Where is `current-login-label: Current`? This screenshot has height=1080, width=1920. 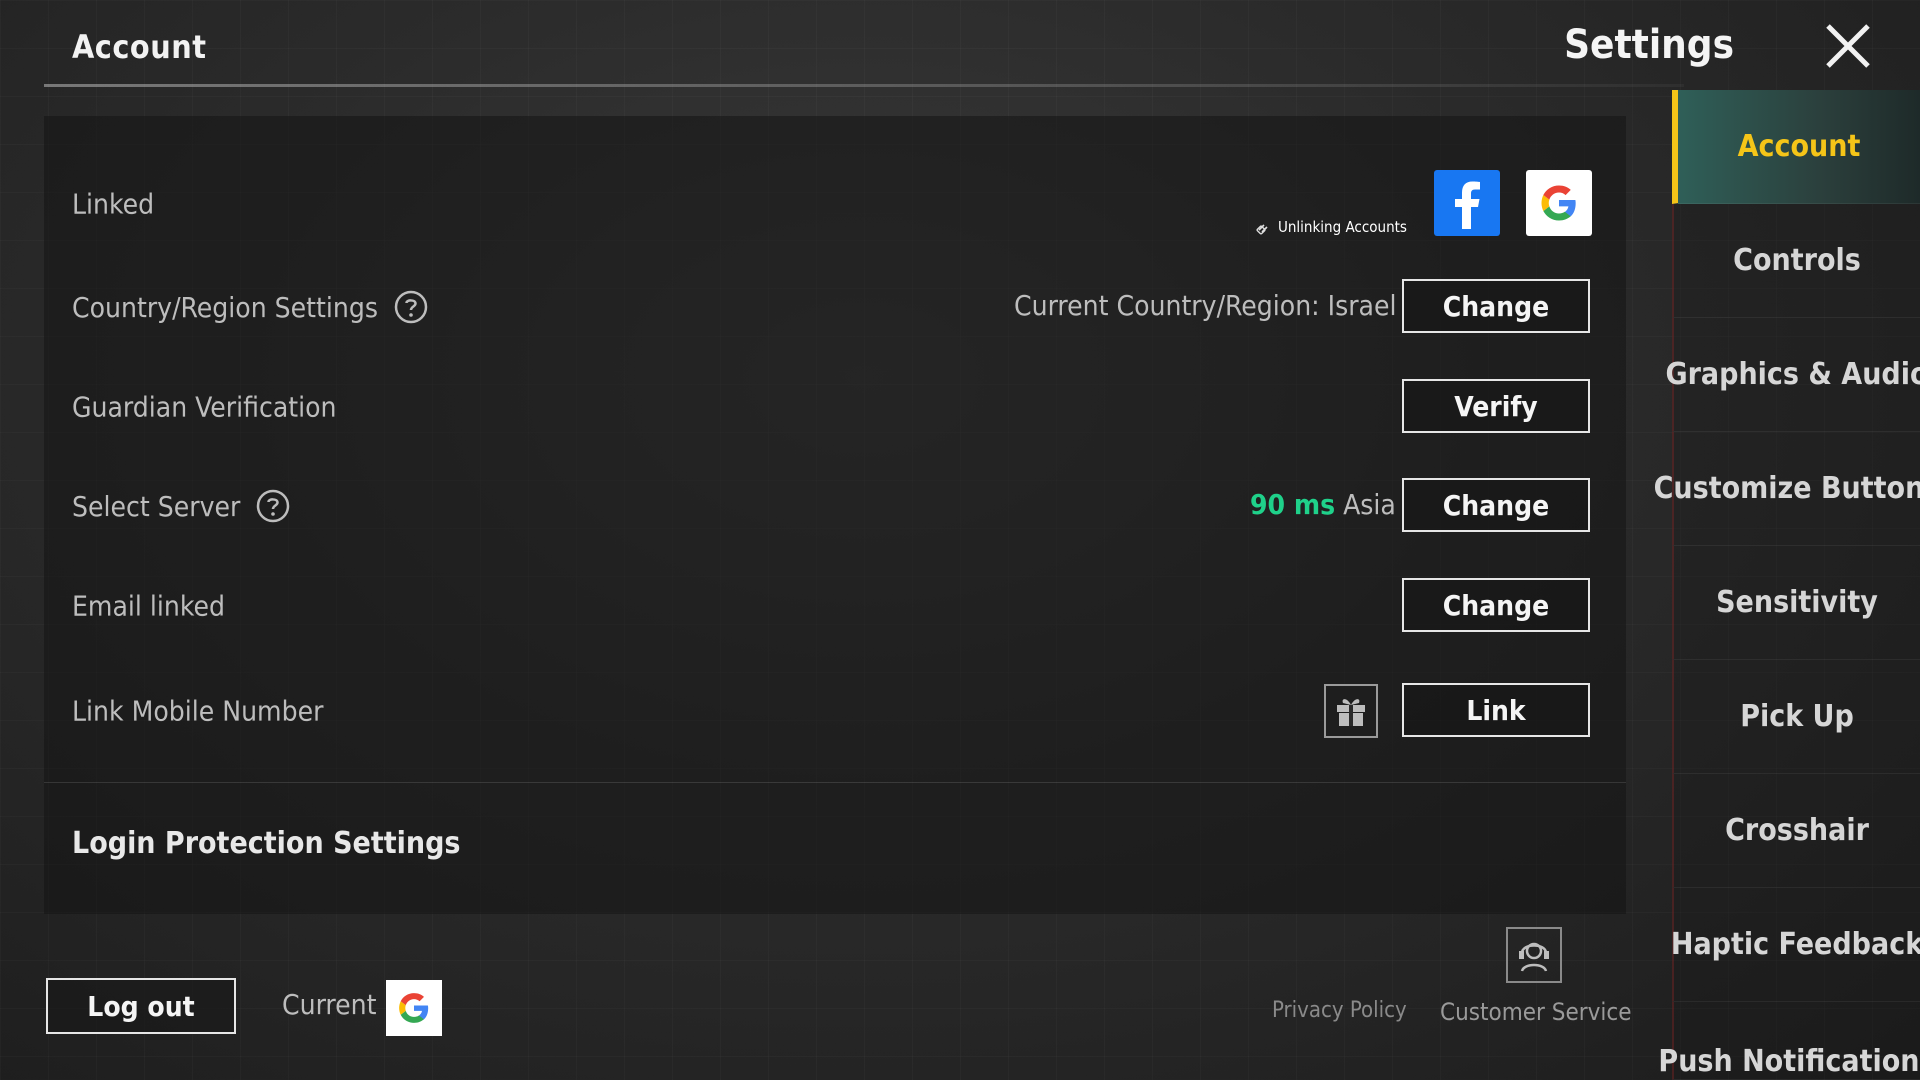
current-login-label: Current is located at coordinates (329, 1004).